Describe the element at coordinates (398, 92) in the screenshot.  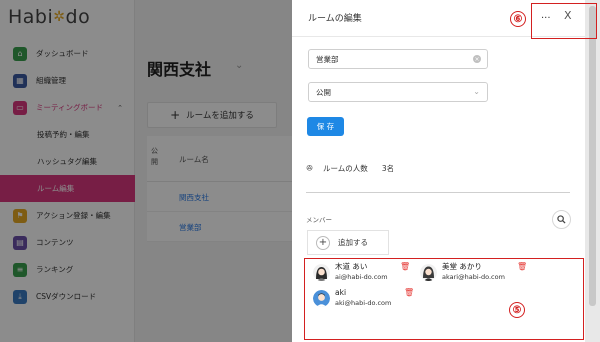
I see `visibility-select: 公開 ⌄` at that location.